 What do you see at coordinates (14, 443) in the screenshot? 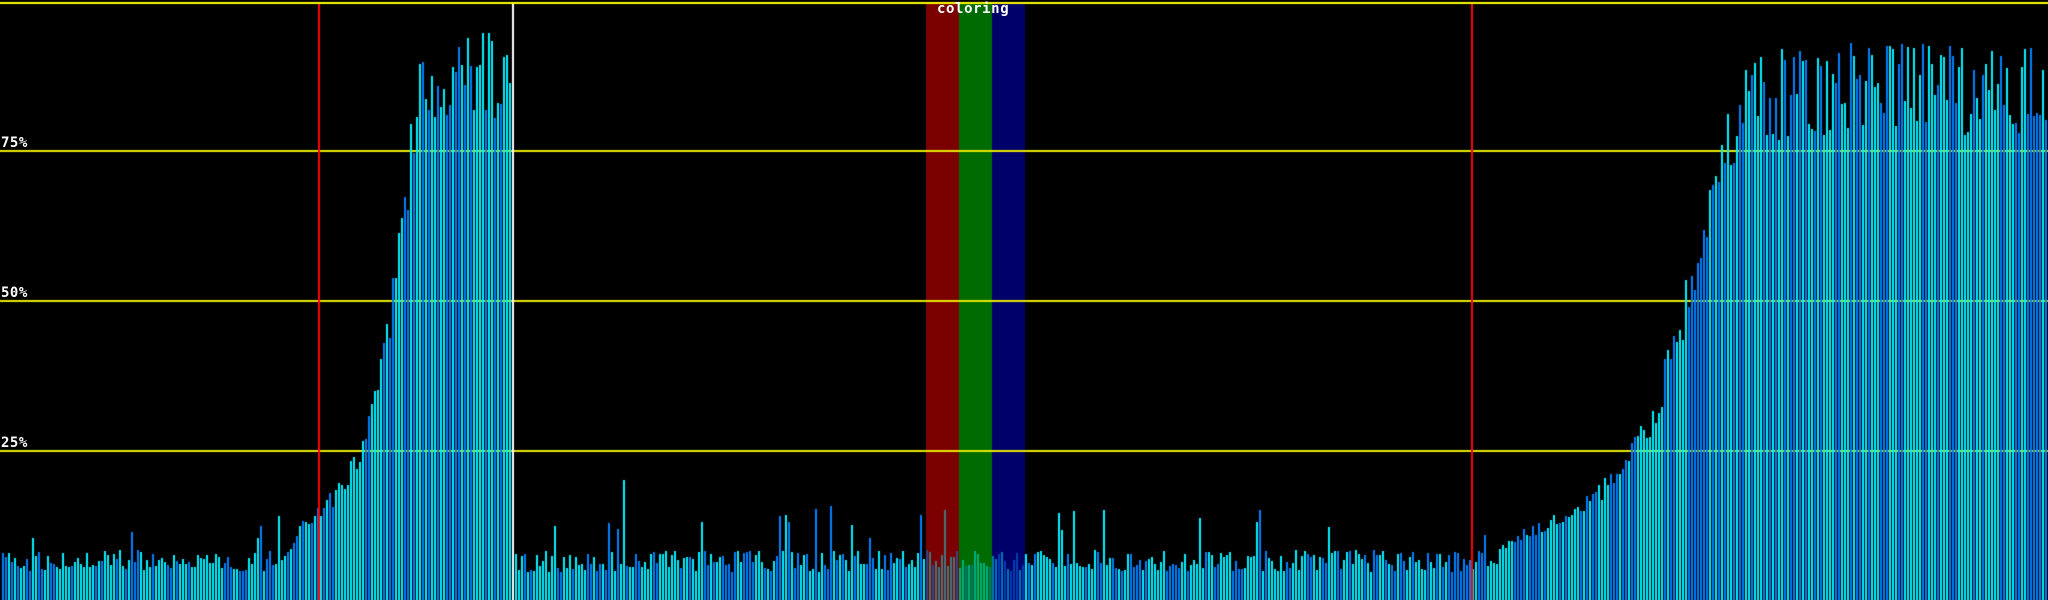
I see `y-axis-label-25: 25%` at bounding box center [14, 443].